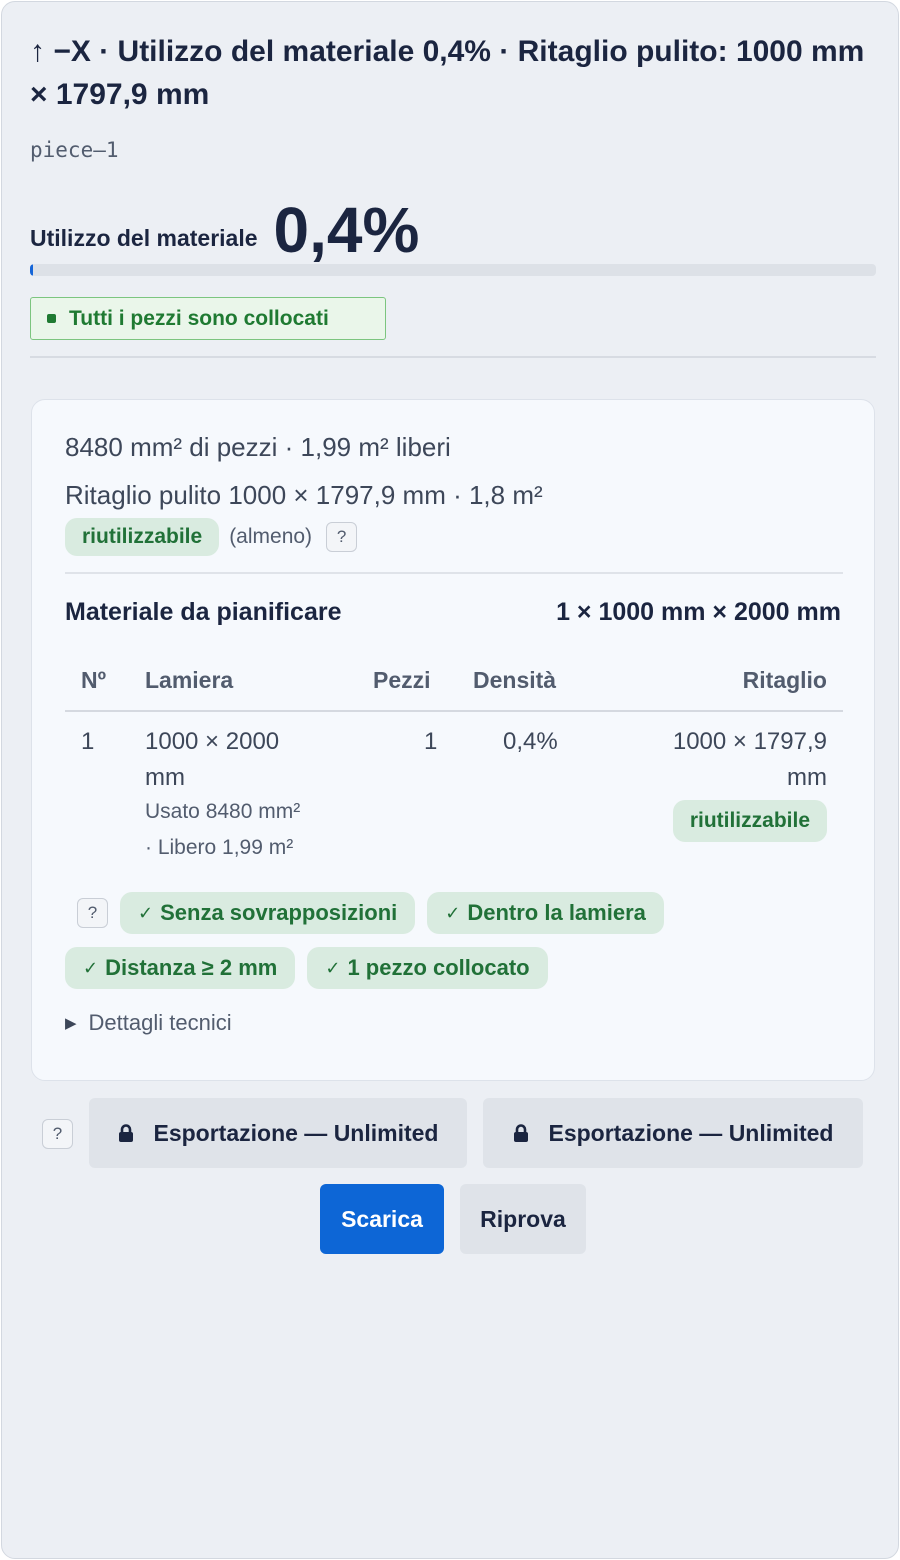  I want to click on checks-help-button: ?, so click(92, 913).